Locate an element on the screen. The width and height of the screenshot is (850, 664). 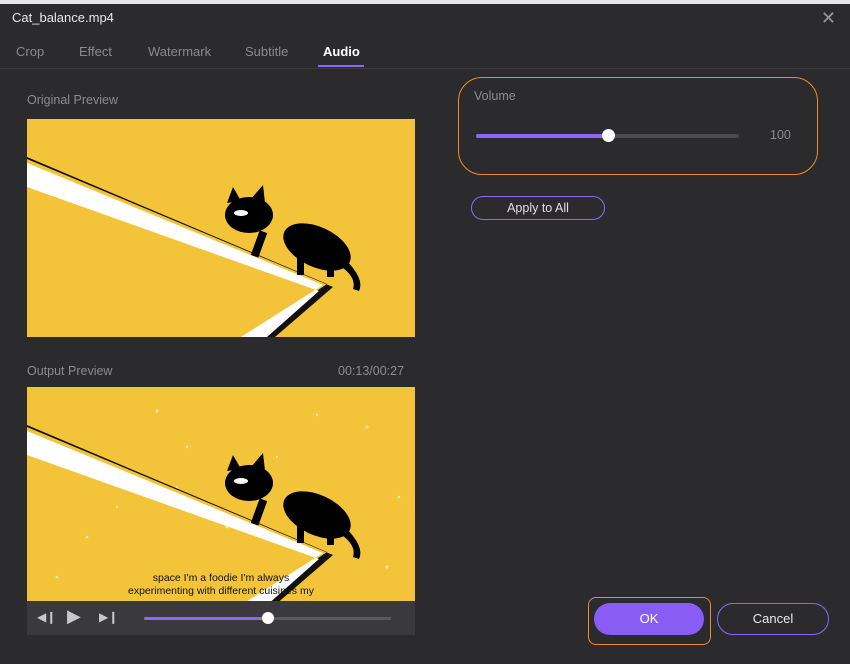
next-frame-icon: ▶❙ is located at coordinates (108, 617).